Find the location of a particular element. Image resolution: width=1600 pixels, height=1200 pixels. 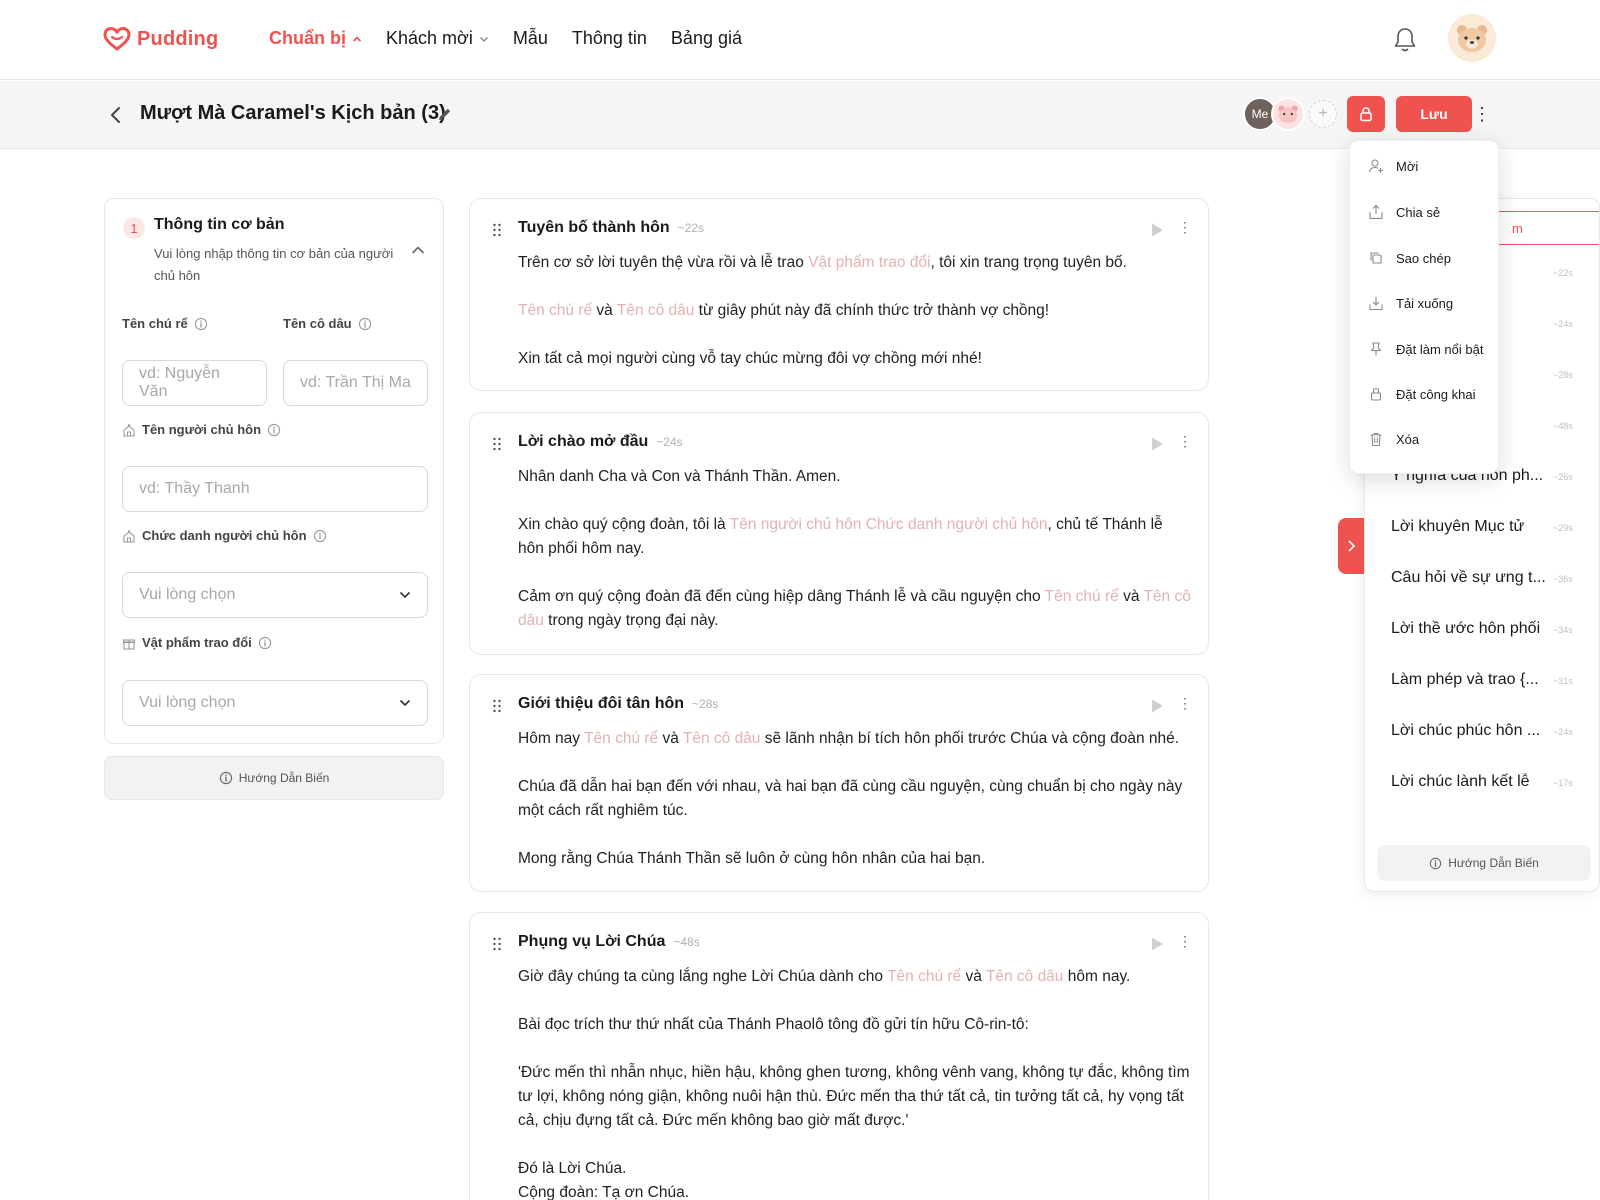

heart-logo-icon is located at coordinates (117, 38).